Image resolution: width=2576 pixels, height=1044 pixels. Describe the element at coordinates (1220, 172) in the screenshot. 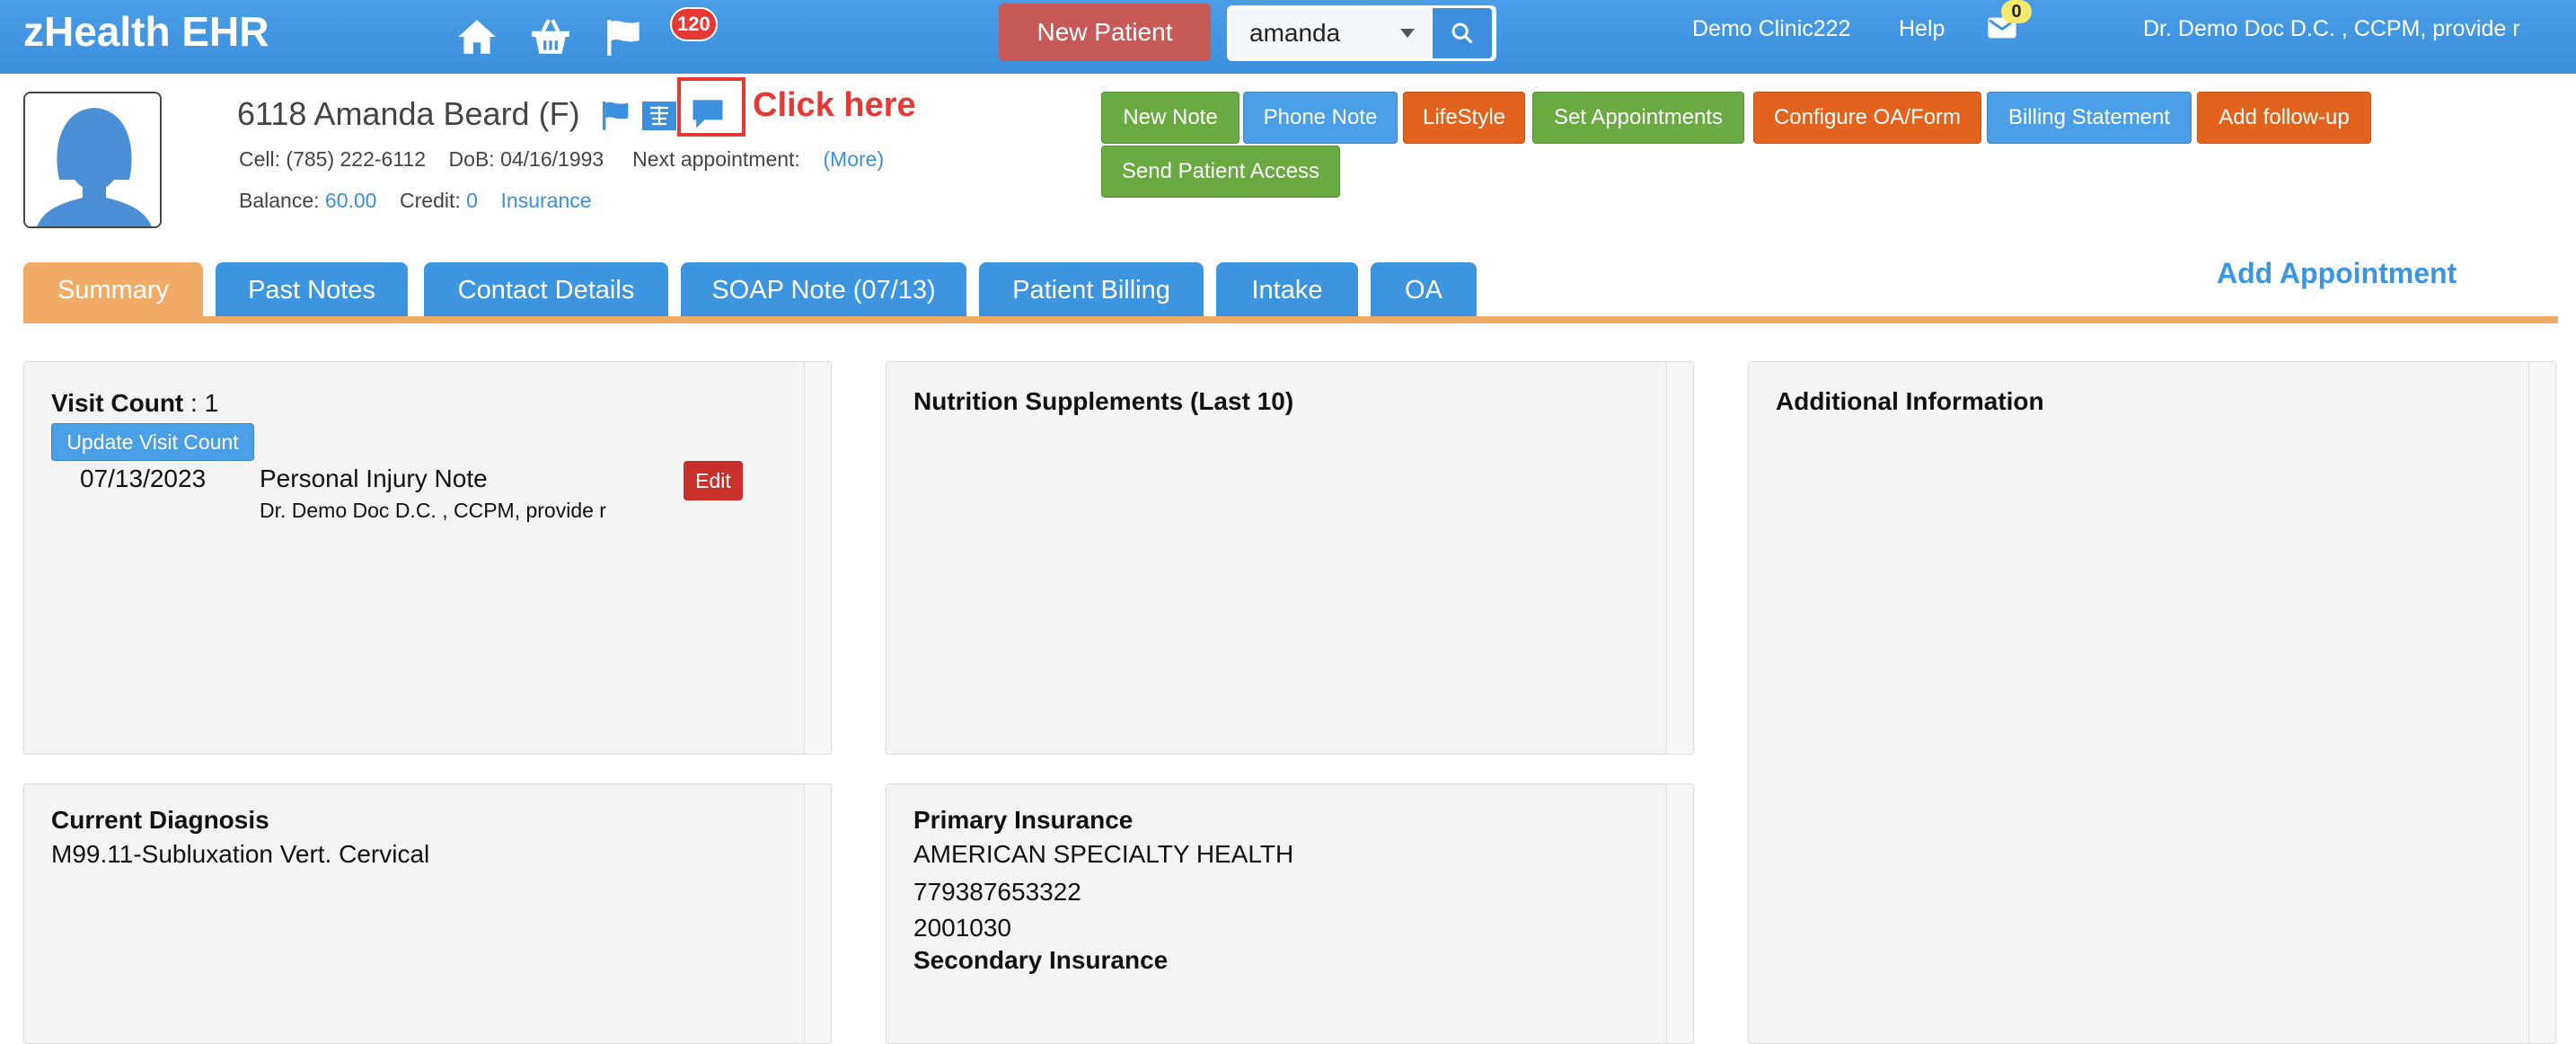

I see `send-patient-access-button: Send Patient Access` at that location.